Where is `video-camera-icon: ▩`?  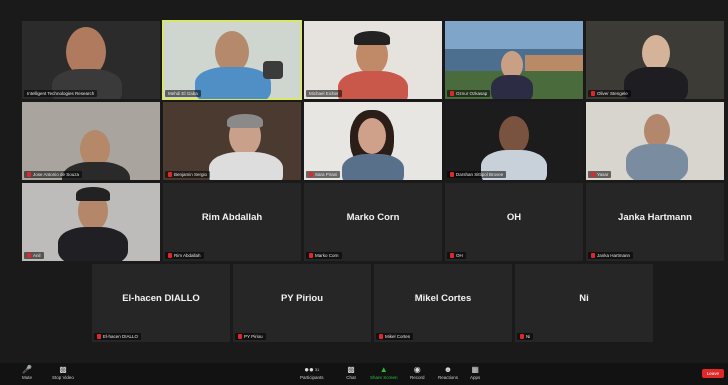
video-camera-icon: ▩ is located at coordinates (63, 369).